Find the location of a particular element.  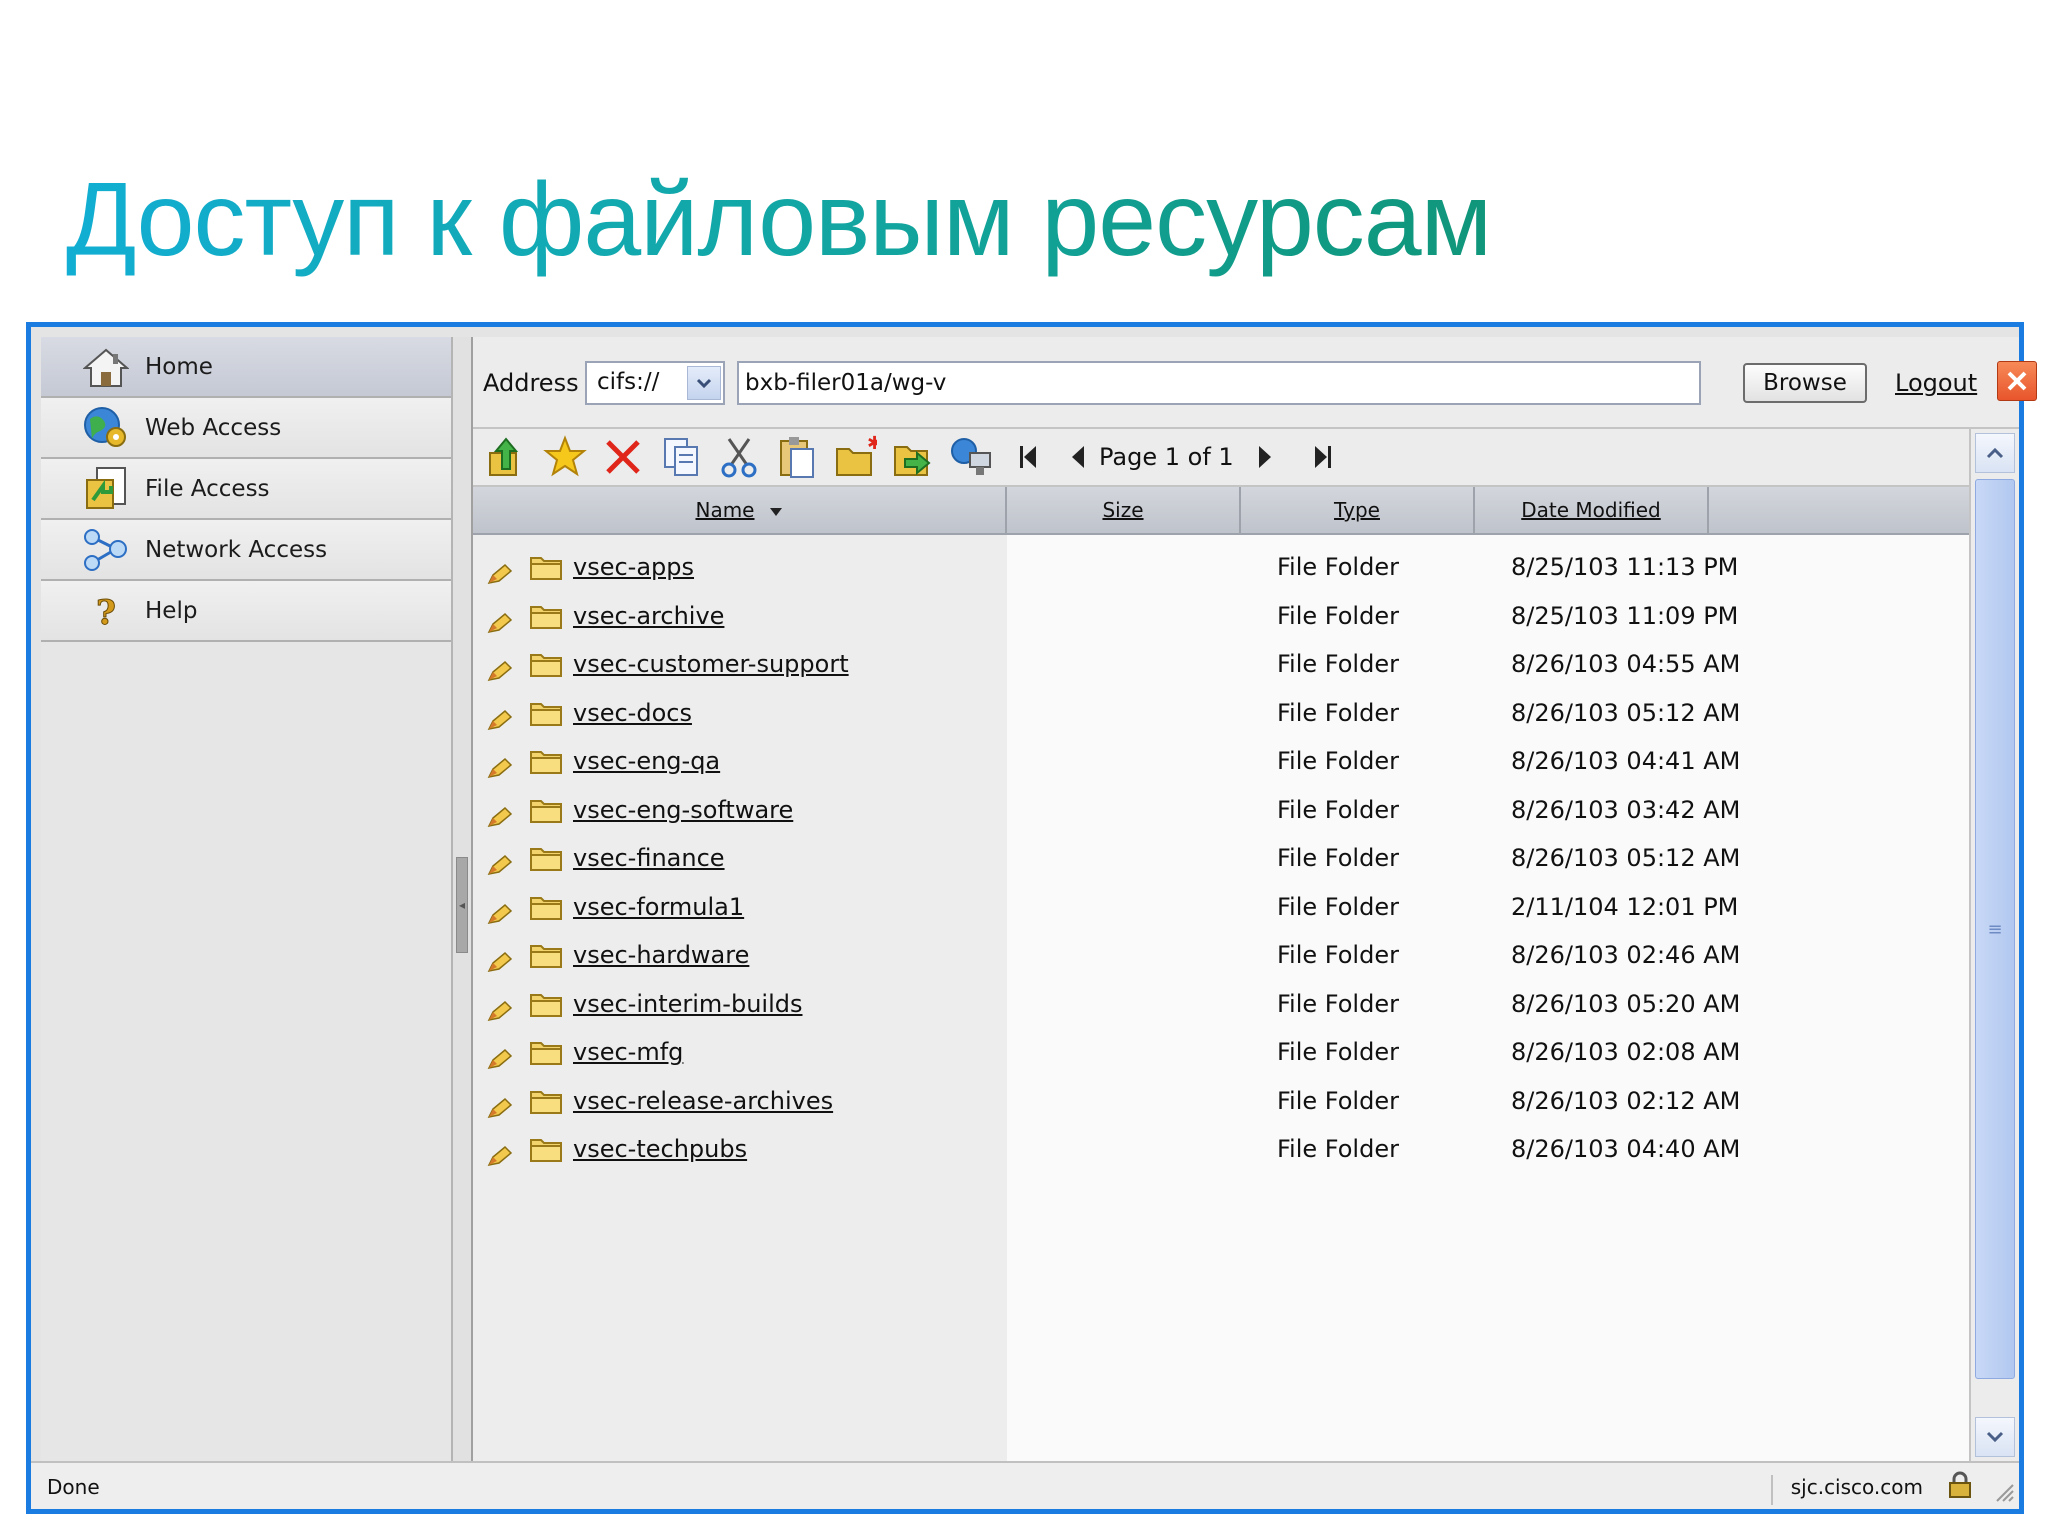

table-row: vsec-archive File Folder 8/25/103 11:09 PM is located at coordinates (1221, 620).